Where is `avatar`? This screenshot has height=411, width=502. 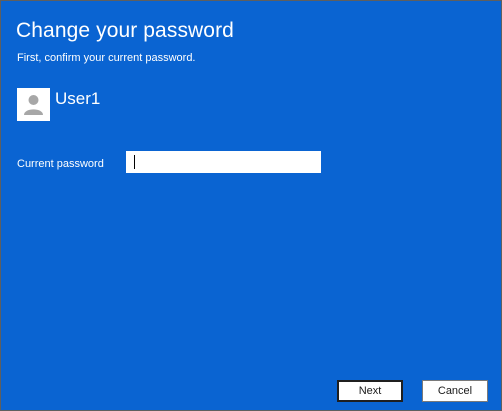 avatar is located at coordinates (33, 104).